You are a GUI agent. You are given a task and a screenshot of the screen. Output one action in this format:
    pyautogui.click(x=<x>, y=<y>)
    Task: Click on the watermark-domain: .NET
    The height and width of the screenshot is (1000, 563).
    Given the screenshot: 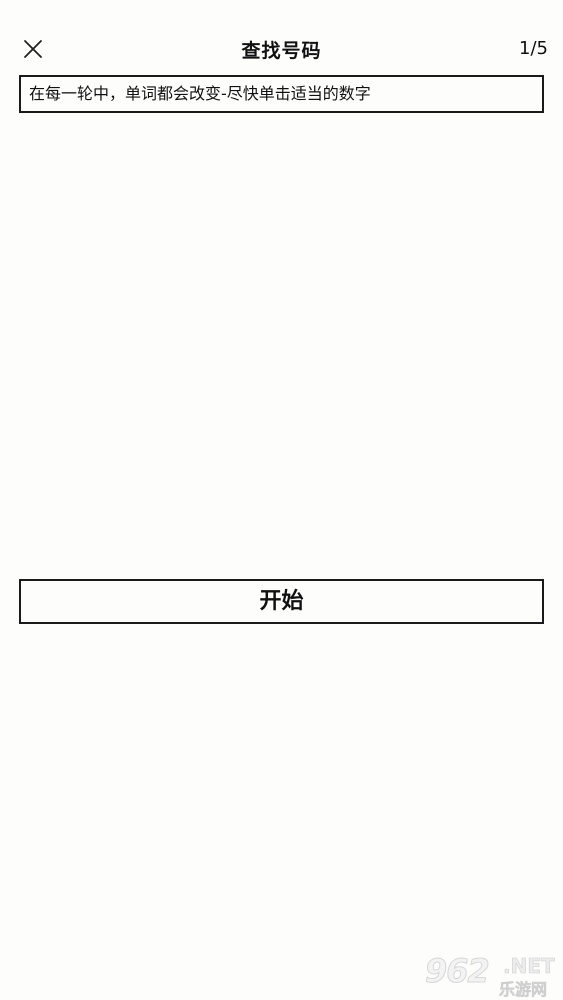 What is the action you would take?
    pyautogui.click(x=529, y=966)
    